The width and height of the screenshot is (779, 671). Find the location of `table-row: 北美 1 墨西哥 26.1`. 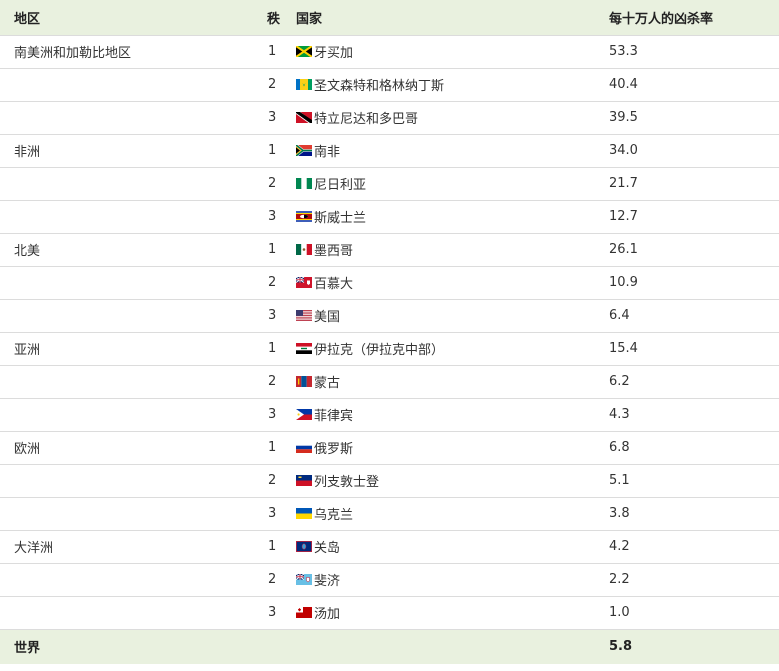

table-row: 北美 1 墨西哥 26.1 is located at coordinates (389, 249).